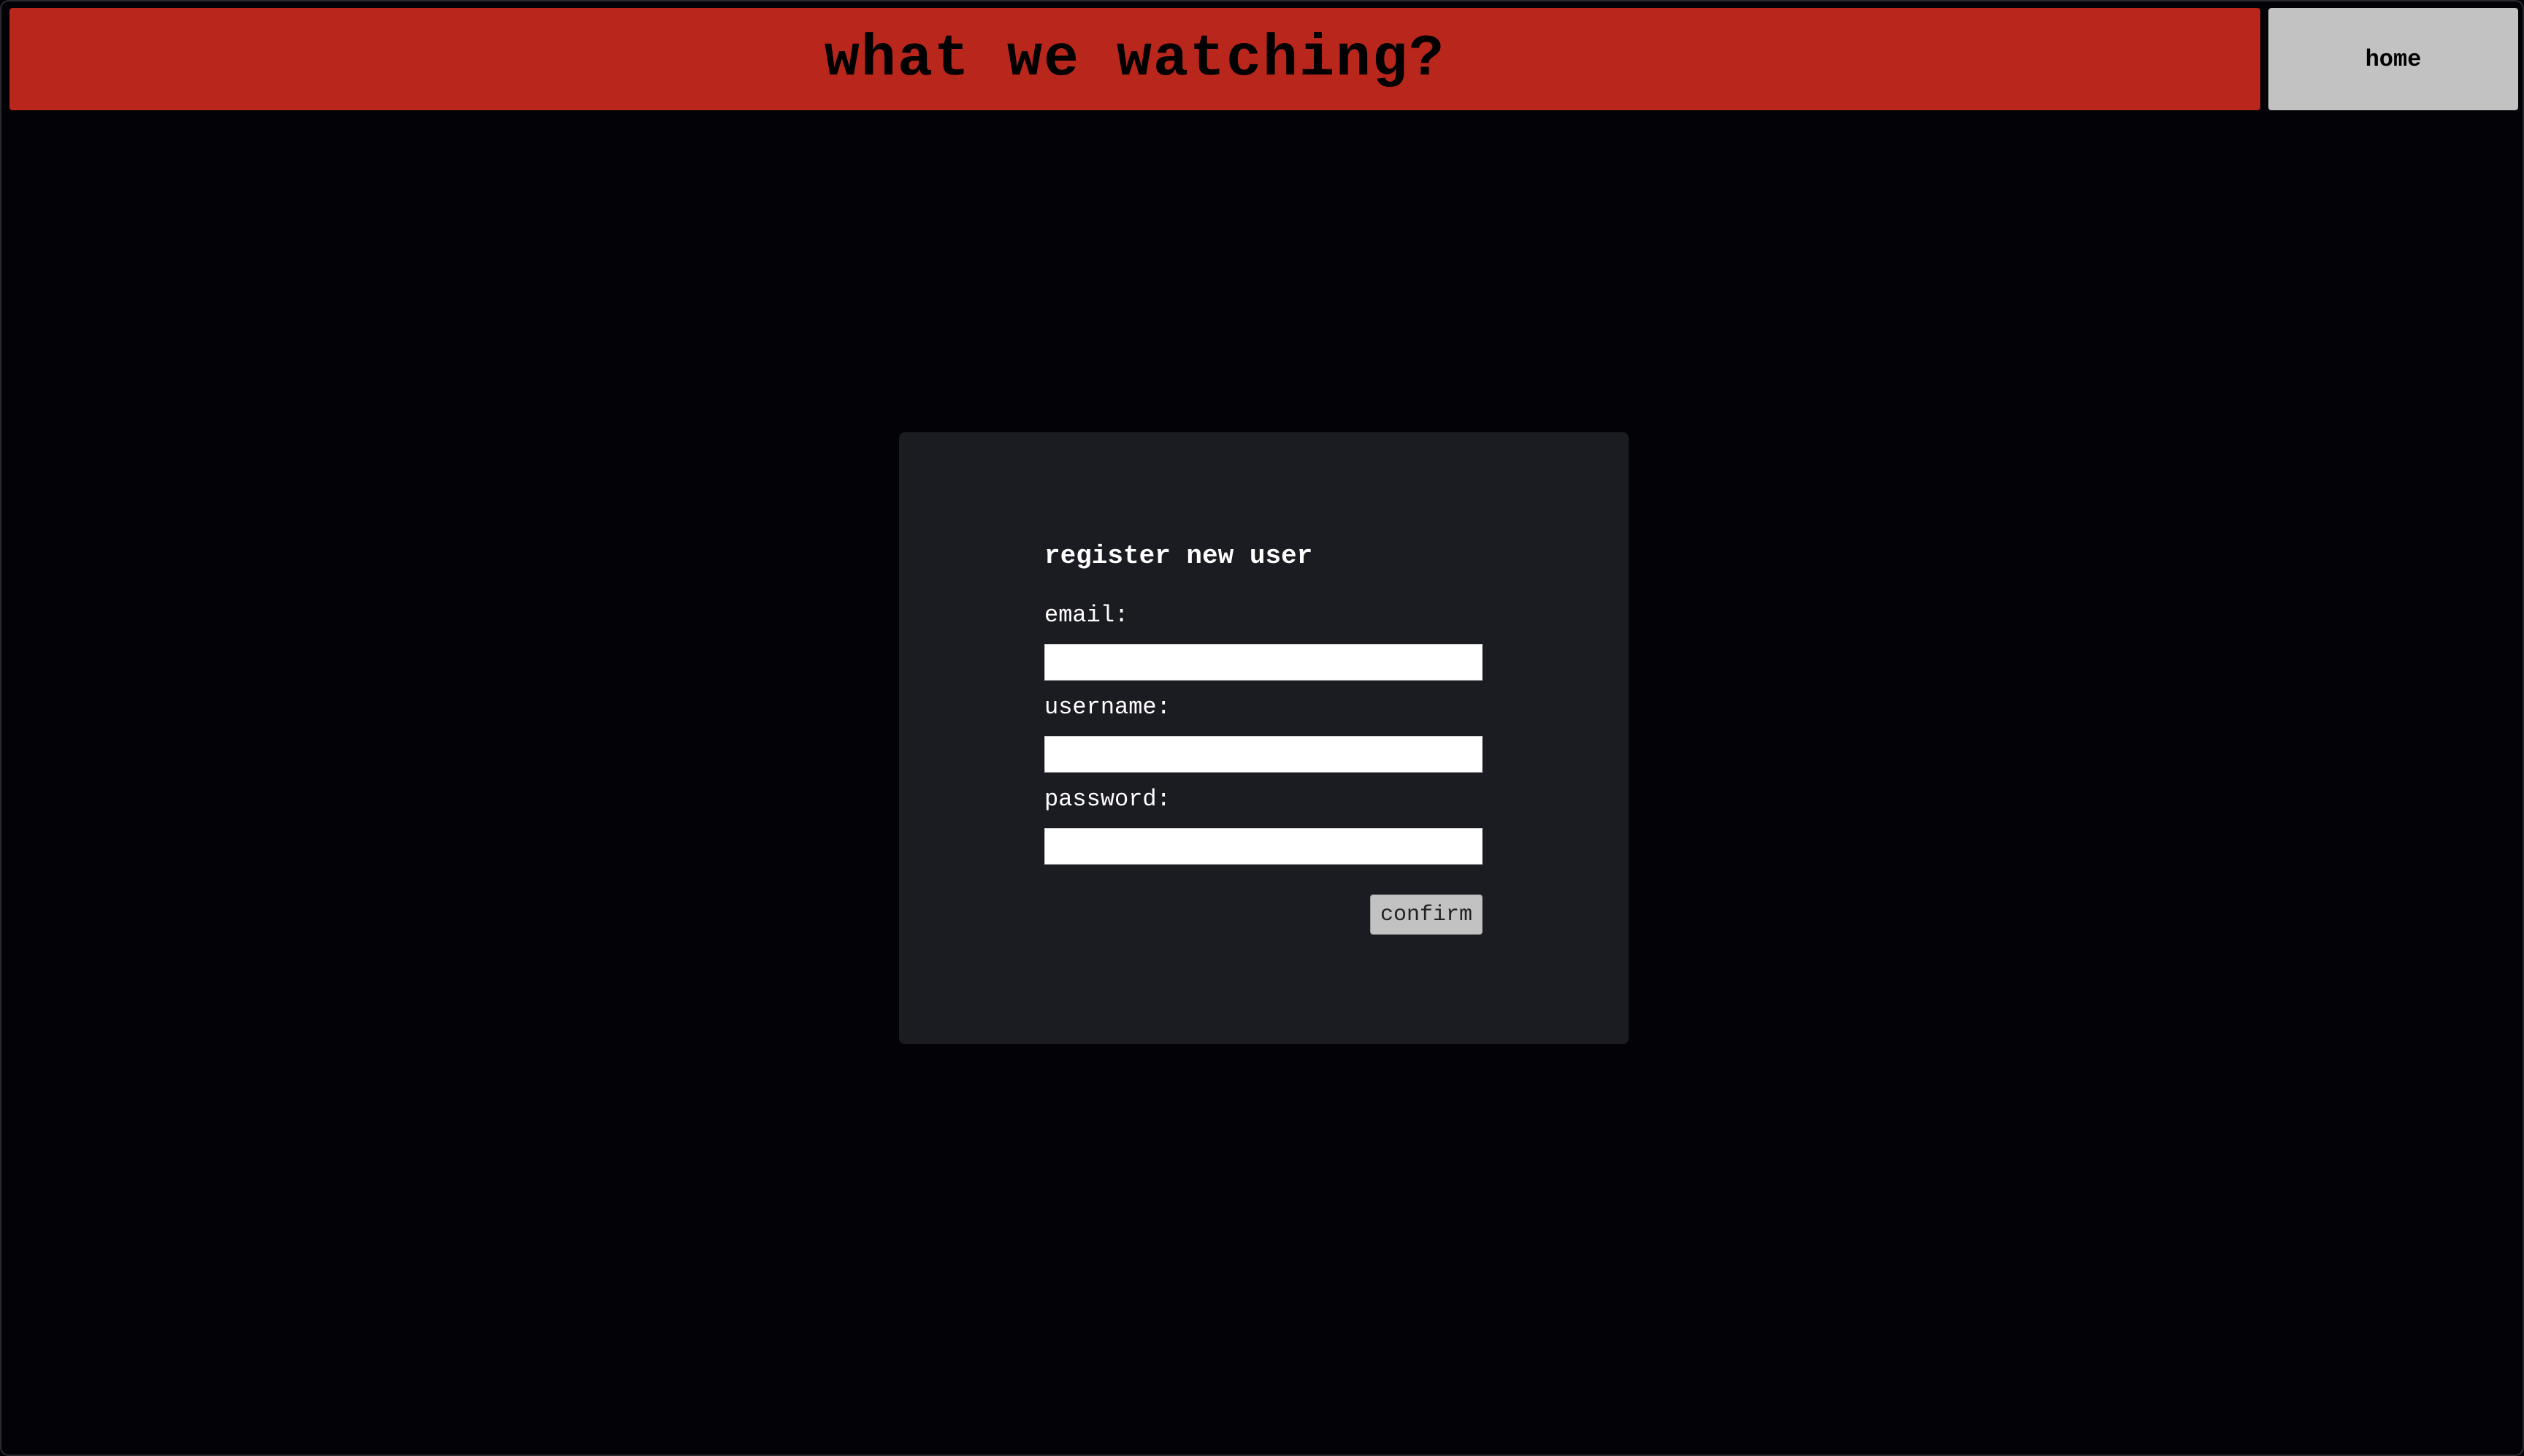 The height and width of the screenshot is (1456, 2524). Describe the element at coordinates (1178, 556) in the screenshot. I see `form-title: register new user` at that location.